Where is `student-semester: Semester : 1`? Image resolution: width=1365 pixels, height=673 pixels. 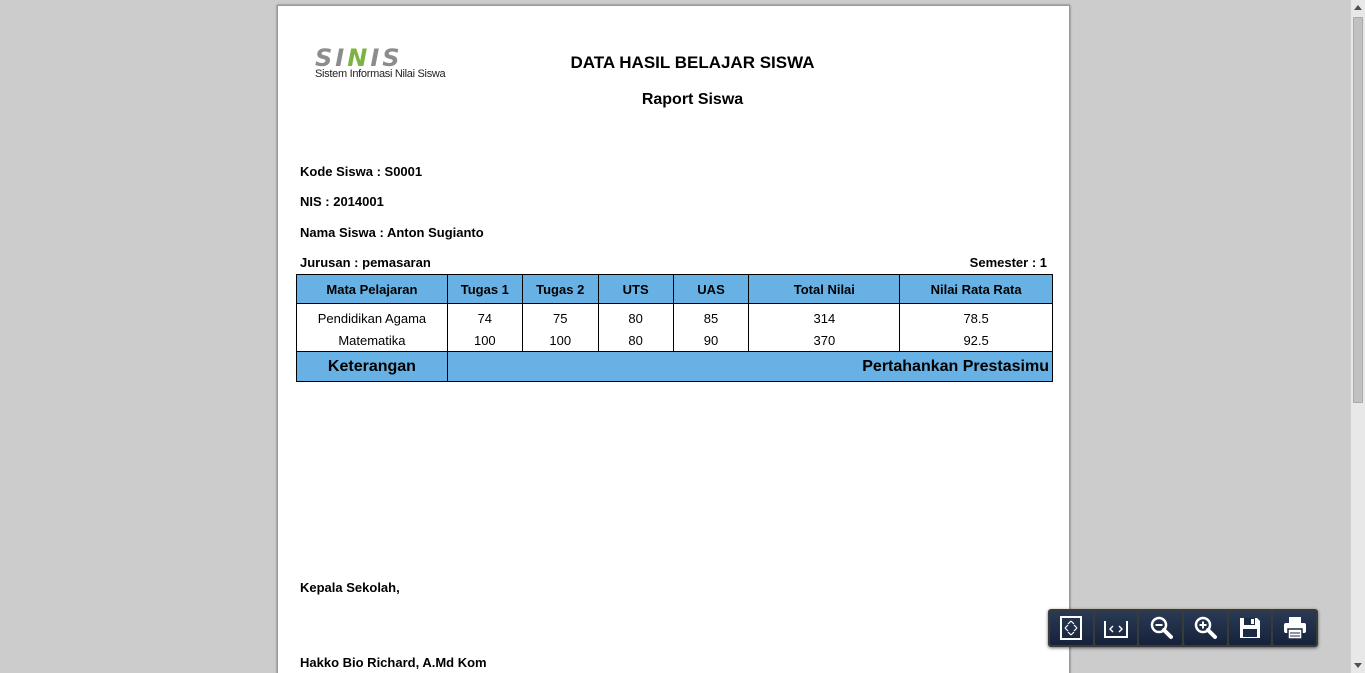
student-semester: Semester : 1 is located at coordinates (1008, 262).